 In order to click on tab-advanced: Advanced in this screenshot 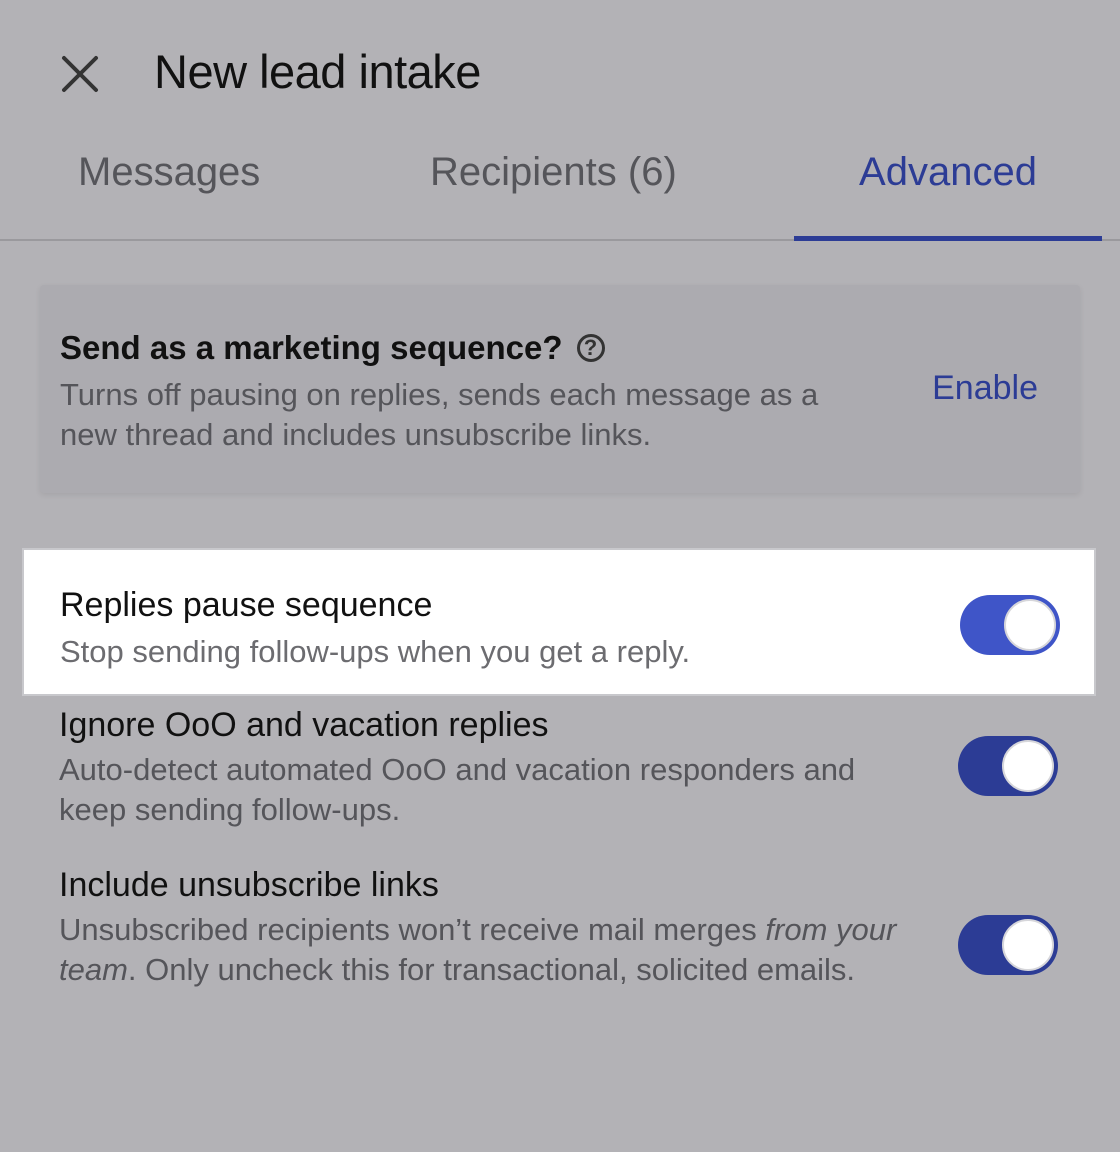, I will do `click(948, 172)`.